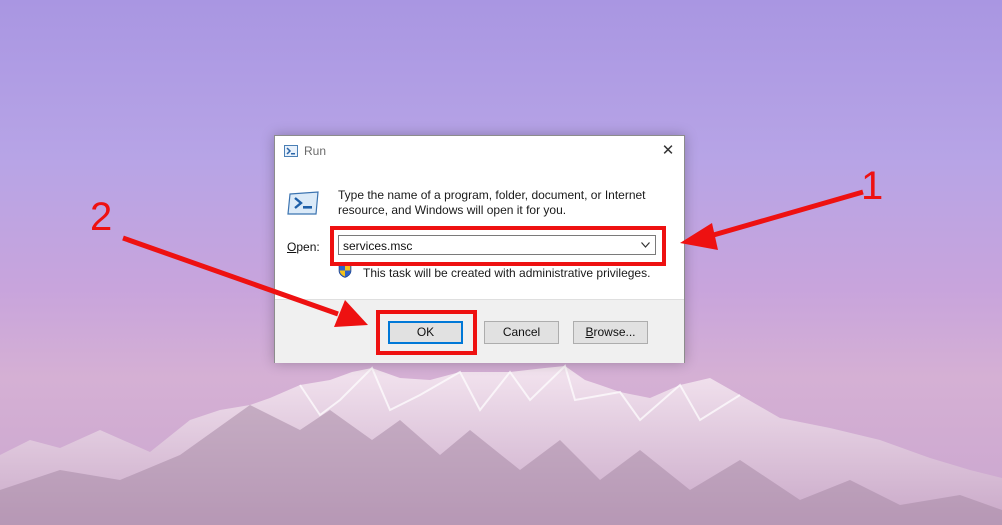 The height and width of the screenshot is (525, 1002). I want to click on arrow-1-shaft, so click(786, 214).